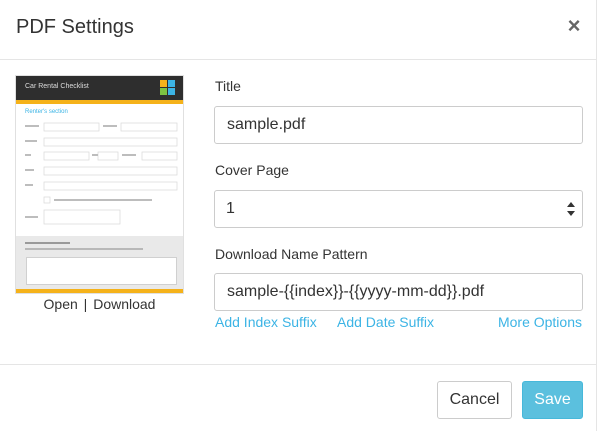  What do you see at coordinates (101, 173) in the screenshot?
I see `preview-form-lines` at bounding box center [101, 173].